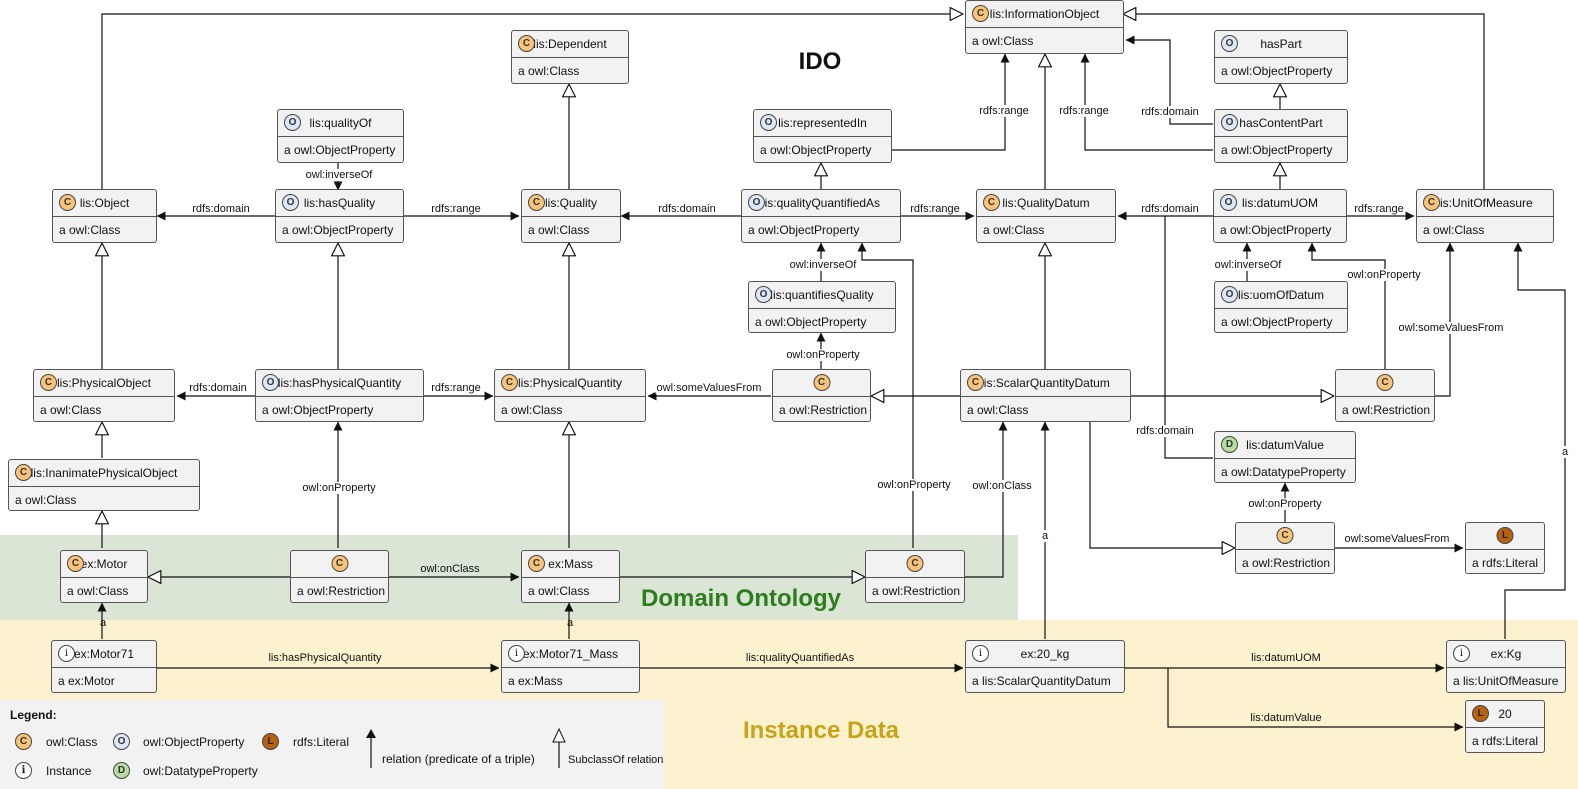 The height and width of the screenshot is (789, 1578). Describe the element at coordinates (821, 395) in the screenshot. I see `node-restriction-pq: C a owl:Restriction` at that location.